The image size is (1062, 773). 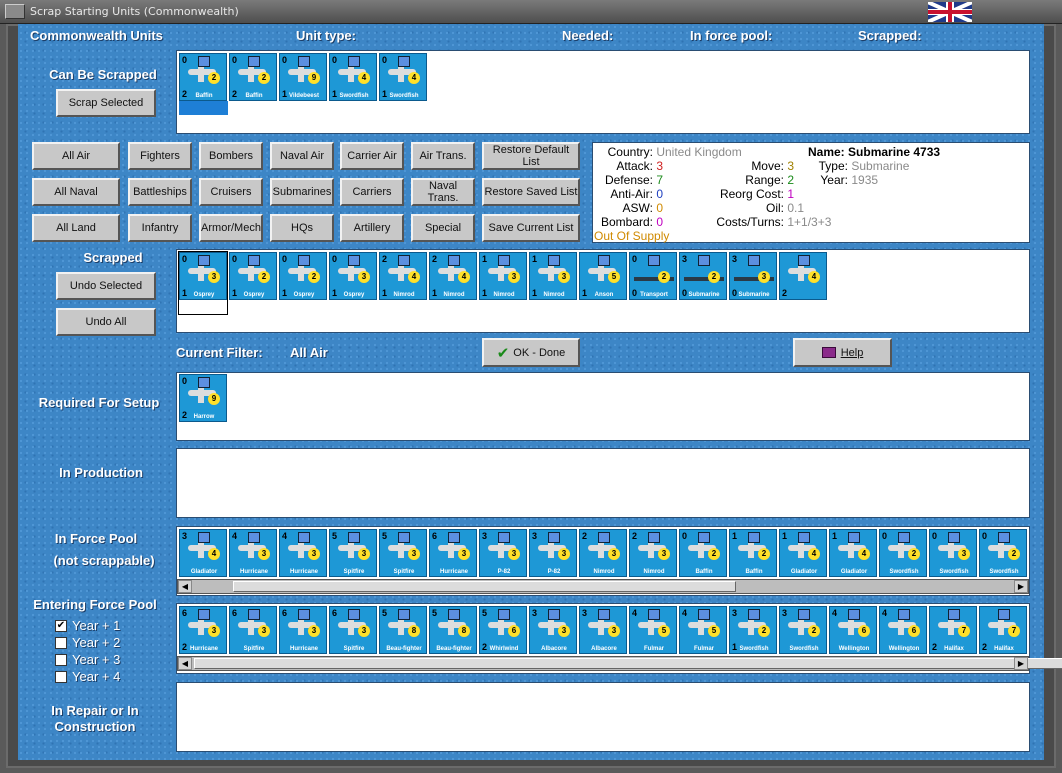 I want to click on filter-button: Air Trans., so click(x=443, y=156).